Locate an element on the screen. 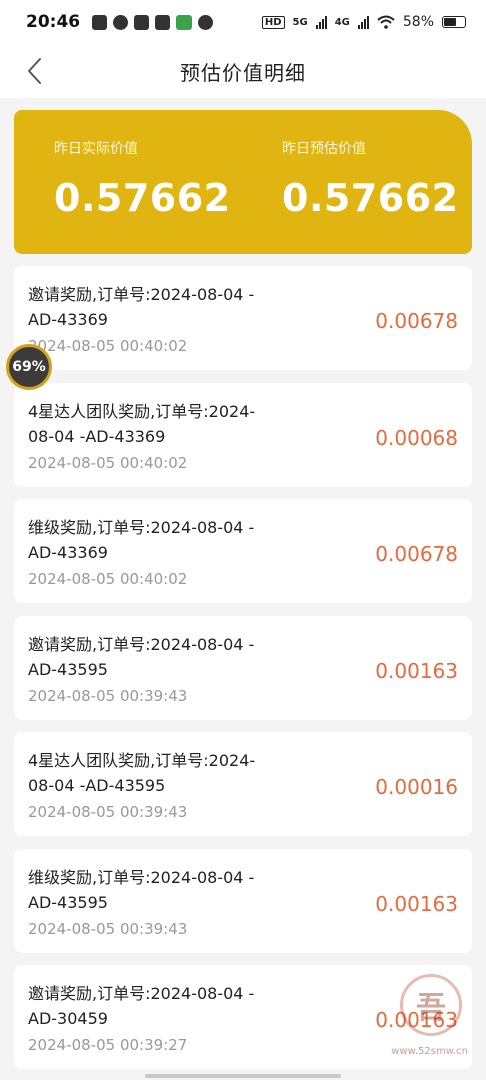 This screenshot has height=1080, width=486. estimate-value-block: 昨日预估价值 0.57662 is located at coordinates (370, 179).